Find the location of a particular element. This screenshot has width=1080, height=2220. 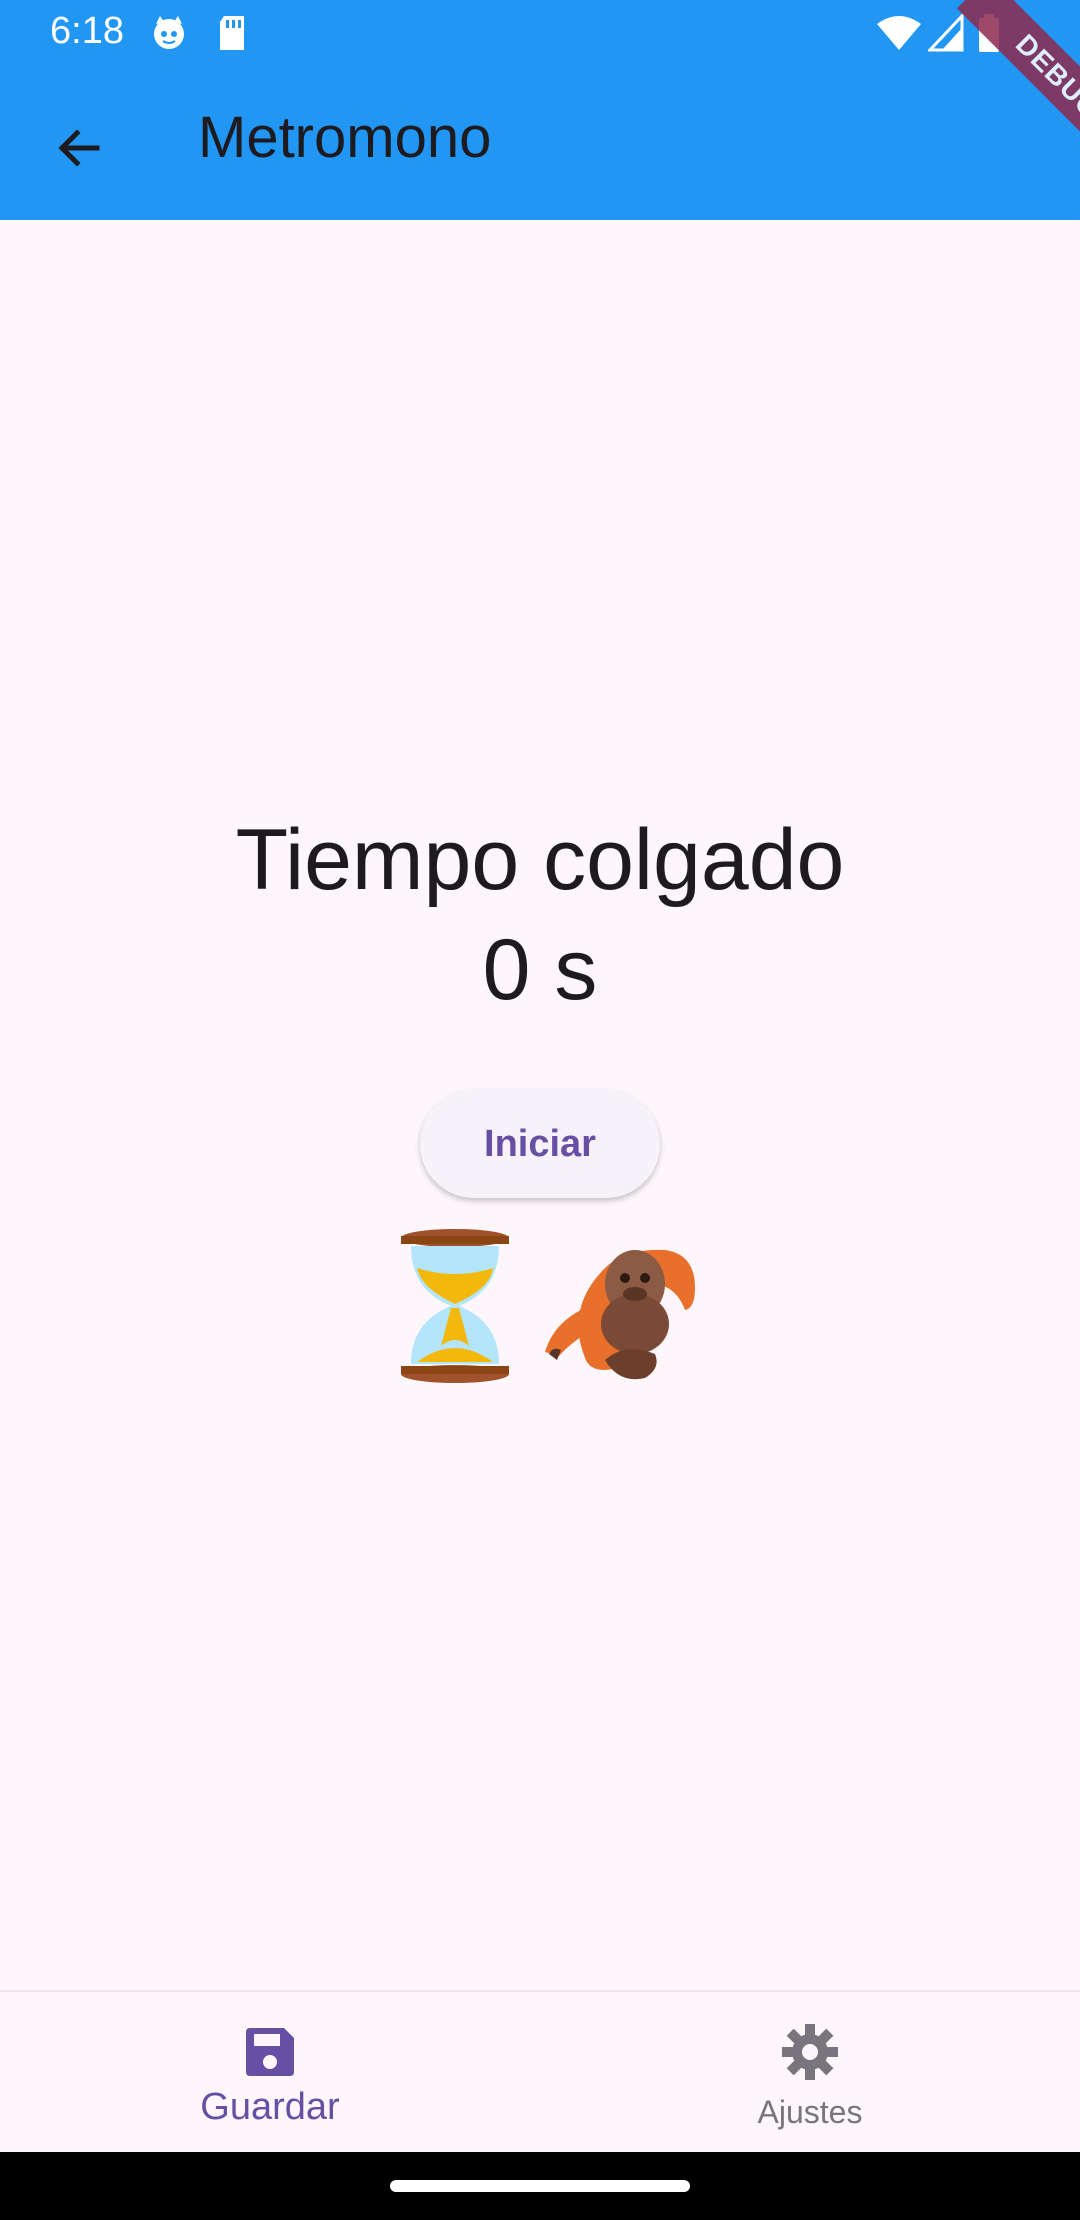

settings-icon is located at coordinates (810, 2052).